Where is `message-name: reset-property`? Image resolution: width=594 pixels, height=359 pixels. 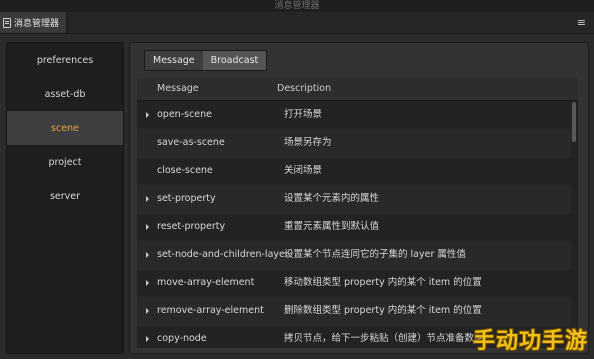
message-name: reset-property is located at coordinates (191, 226).